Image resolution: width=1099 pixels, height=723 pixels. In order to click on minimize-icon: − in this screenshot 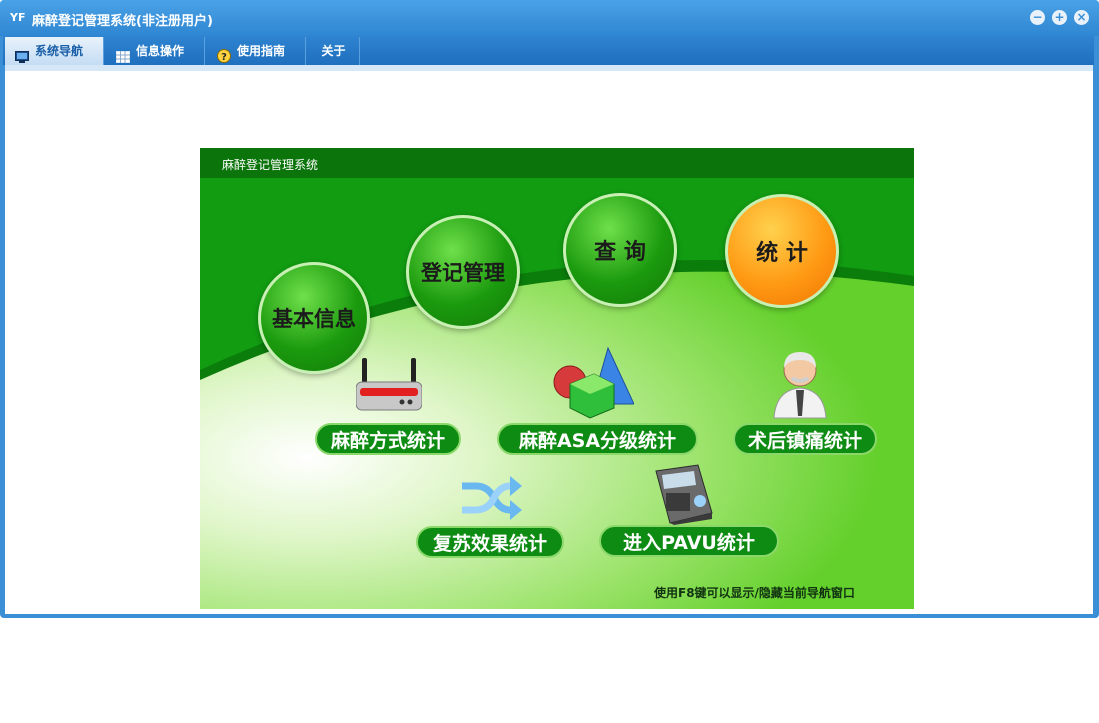, I will do `click(1037, 17)`.